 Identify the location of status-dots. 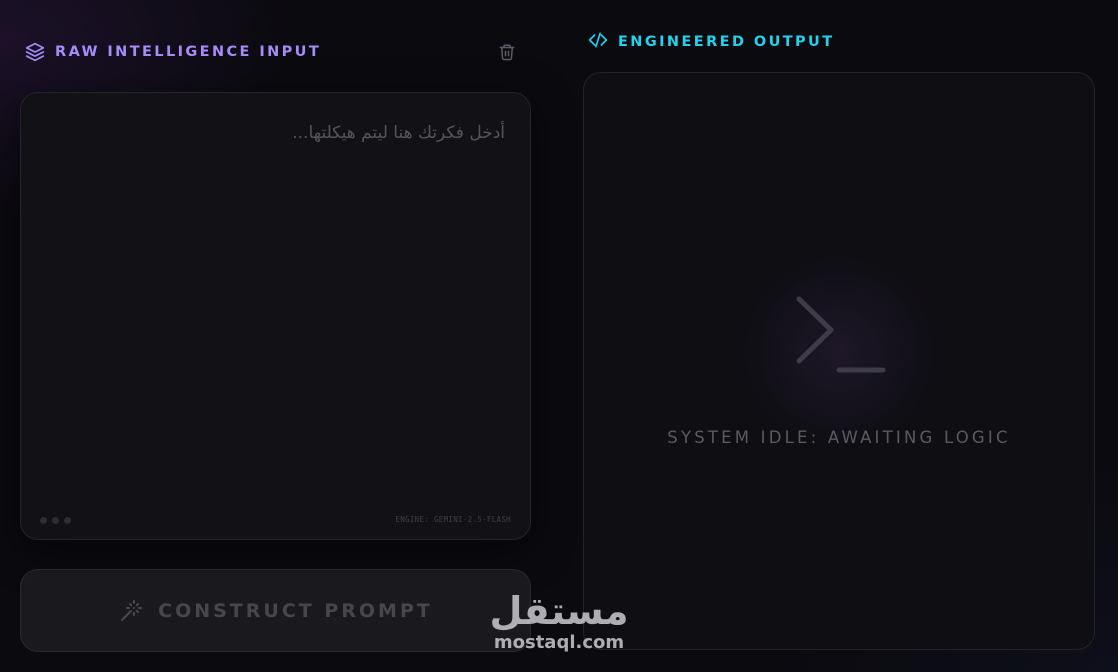
(55, 520).